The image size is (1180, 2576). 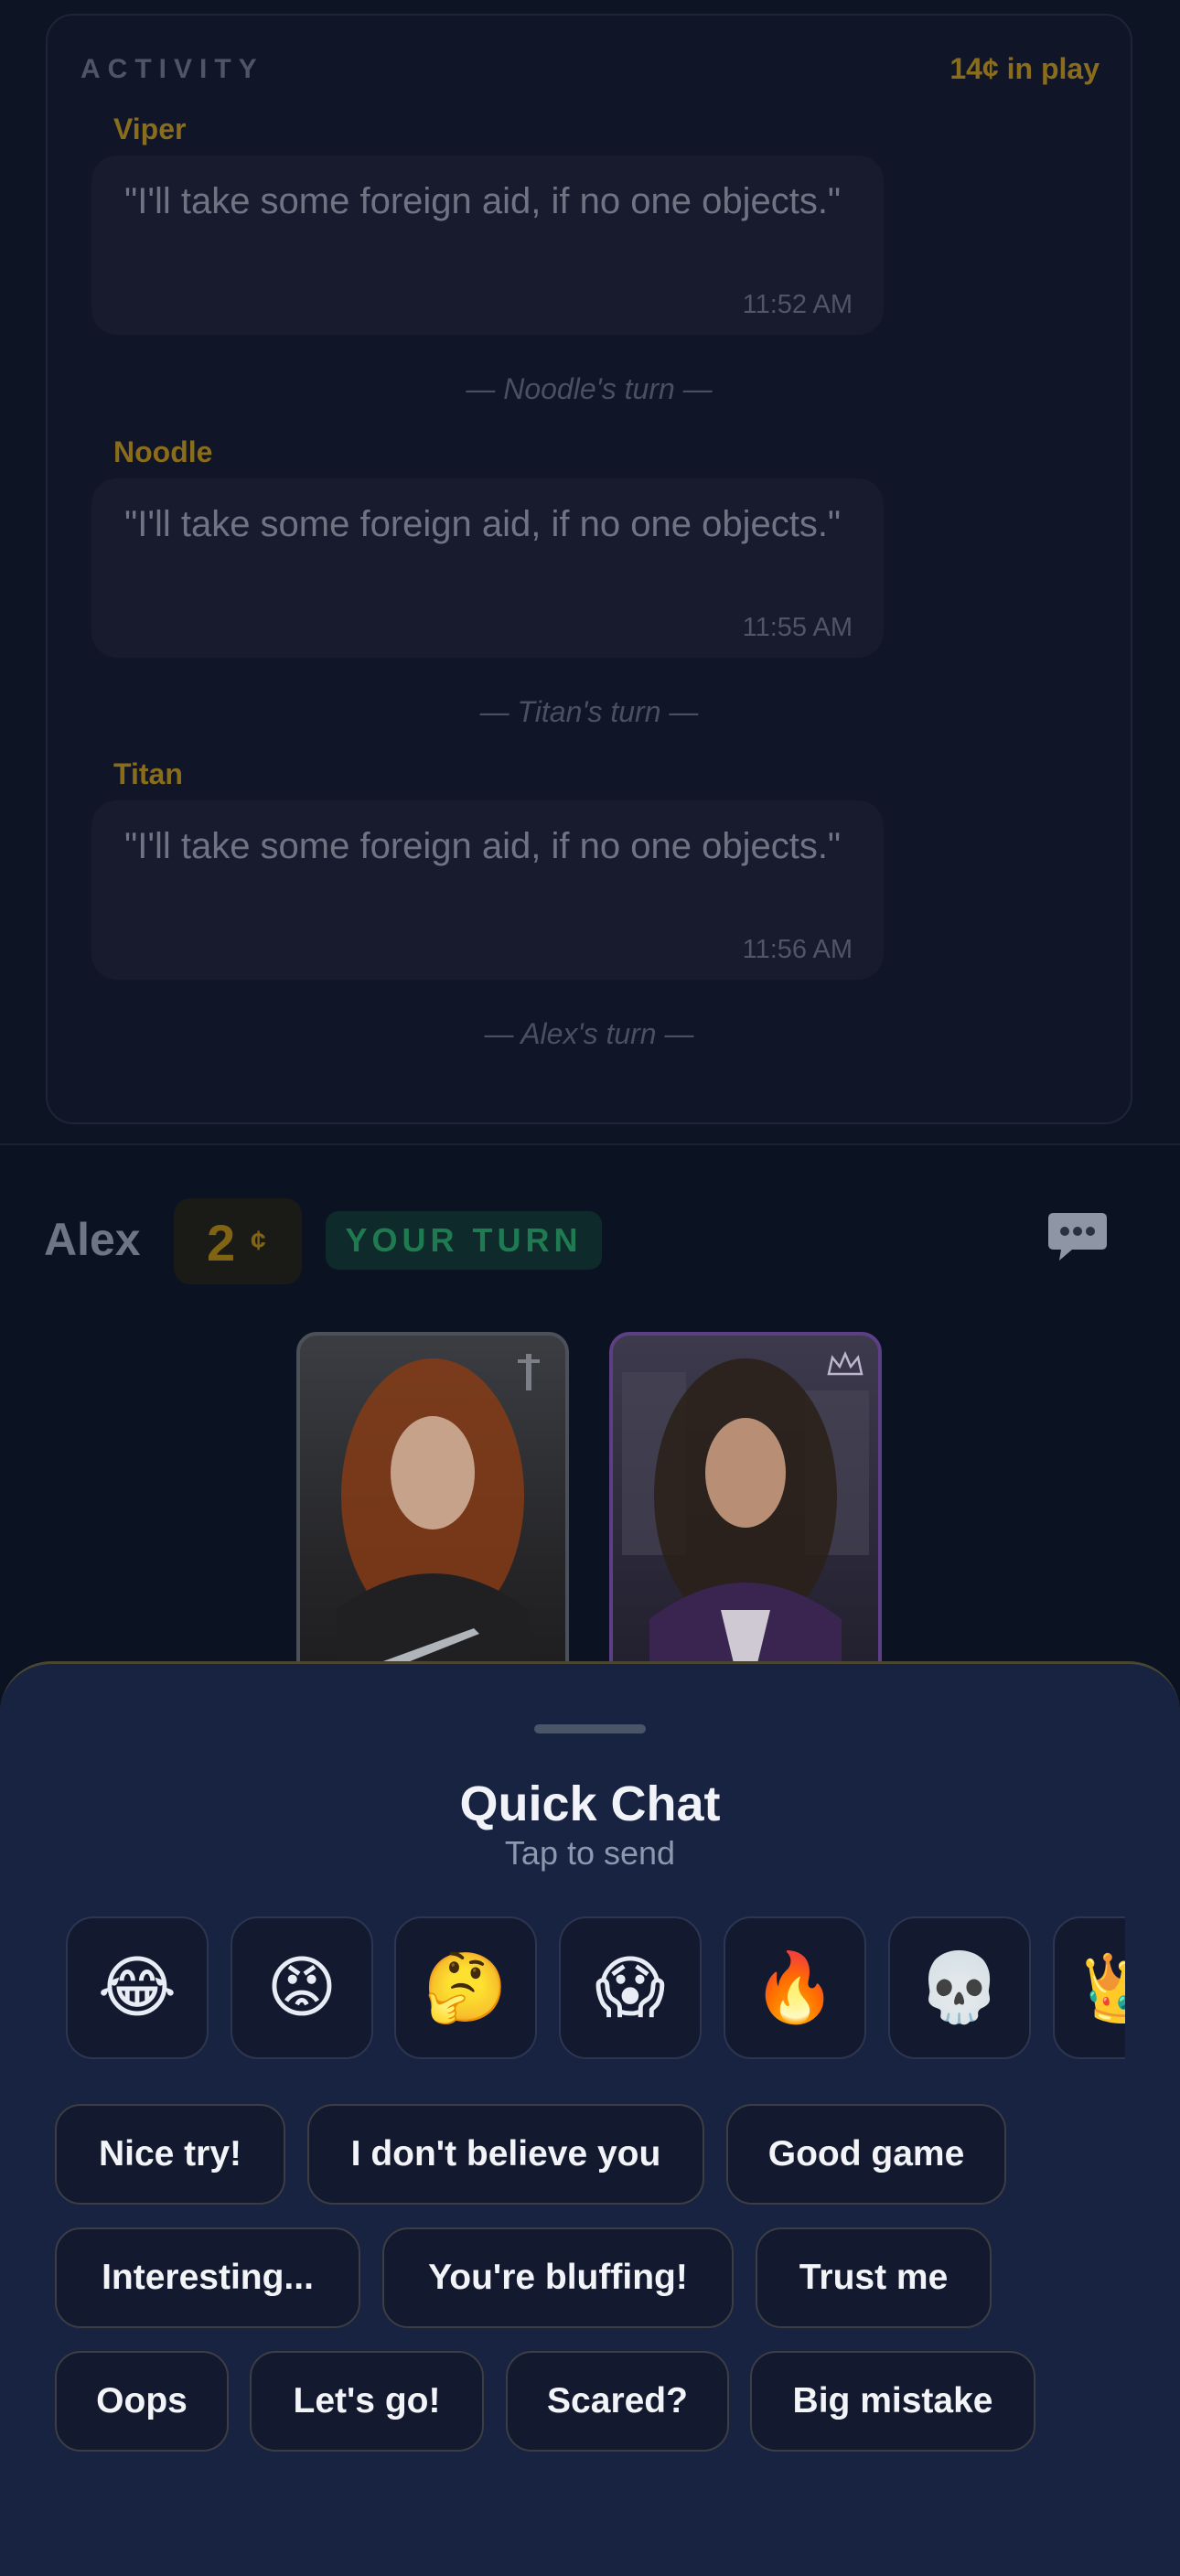 What do you see at coordinates (845, 1363) in the screenshot?
I see `crown-icon` at bounding box center [845, 1363].